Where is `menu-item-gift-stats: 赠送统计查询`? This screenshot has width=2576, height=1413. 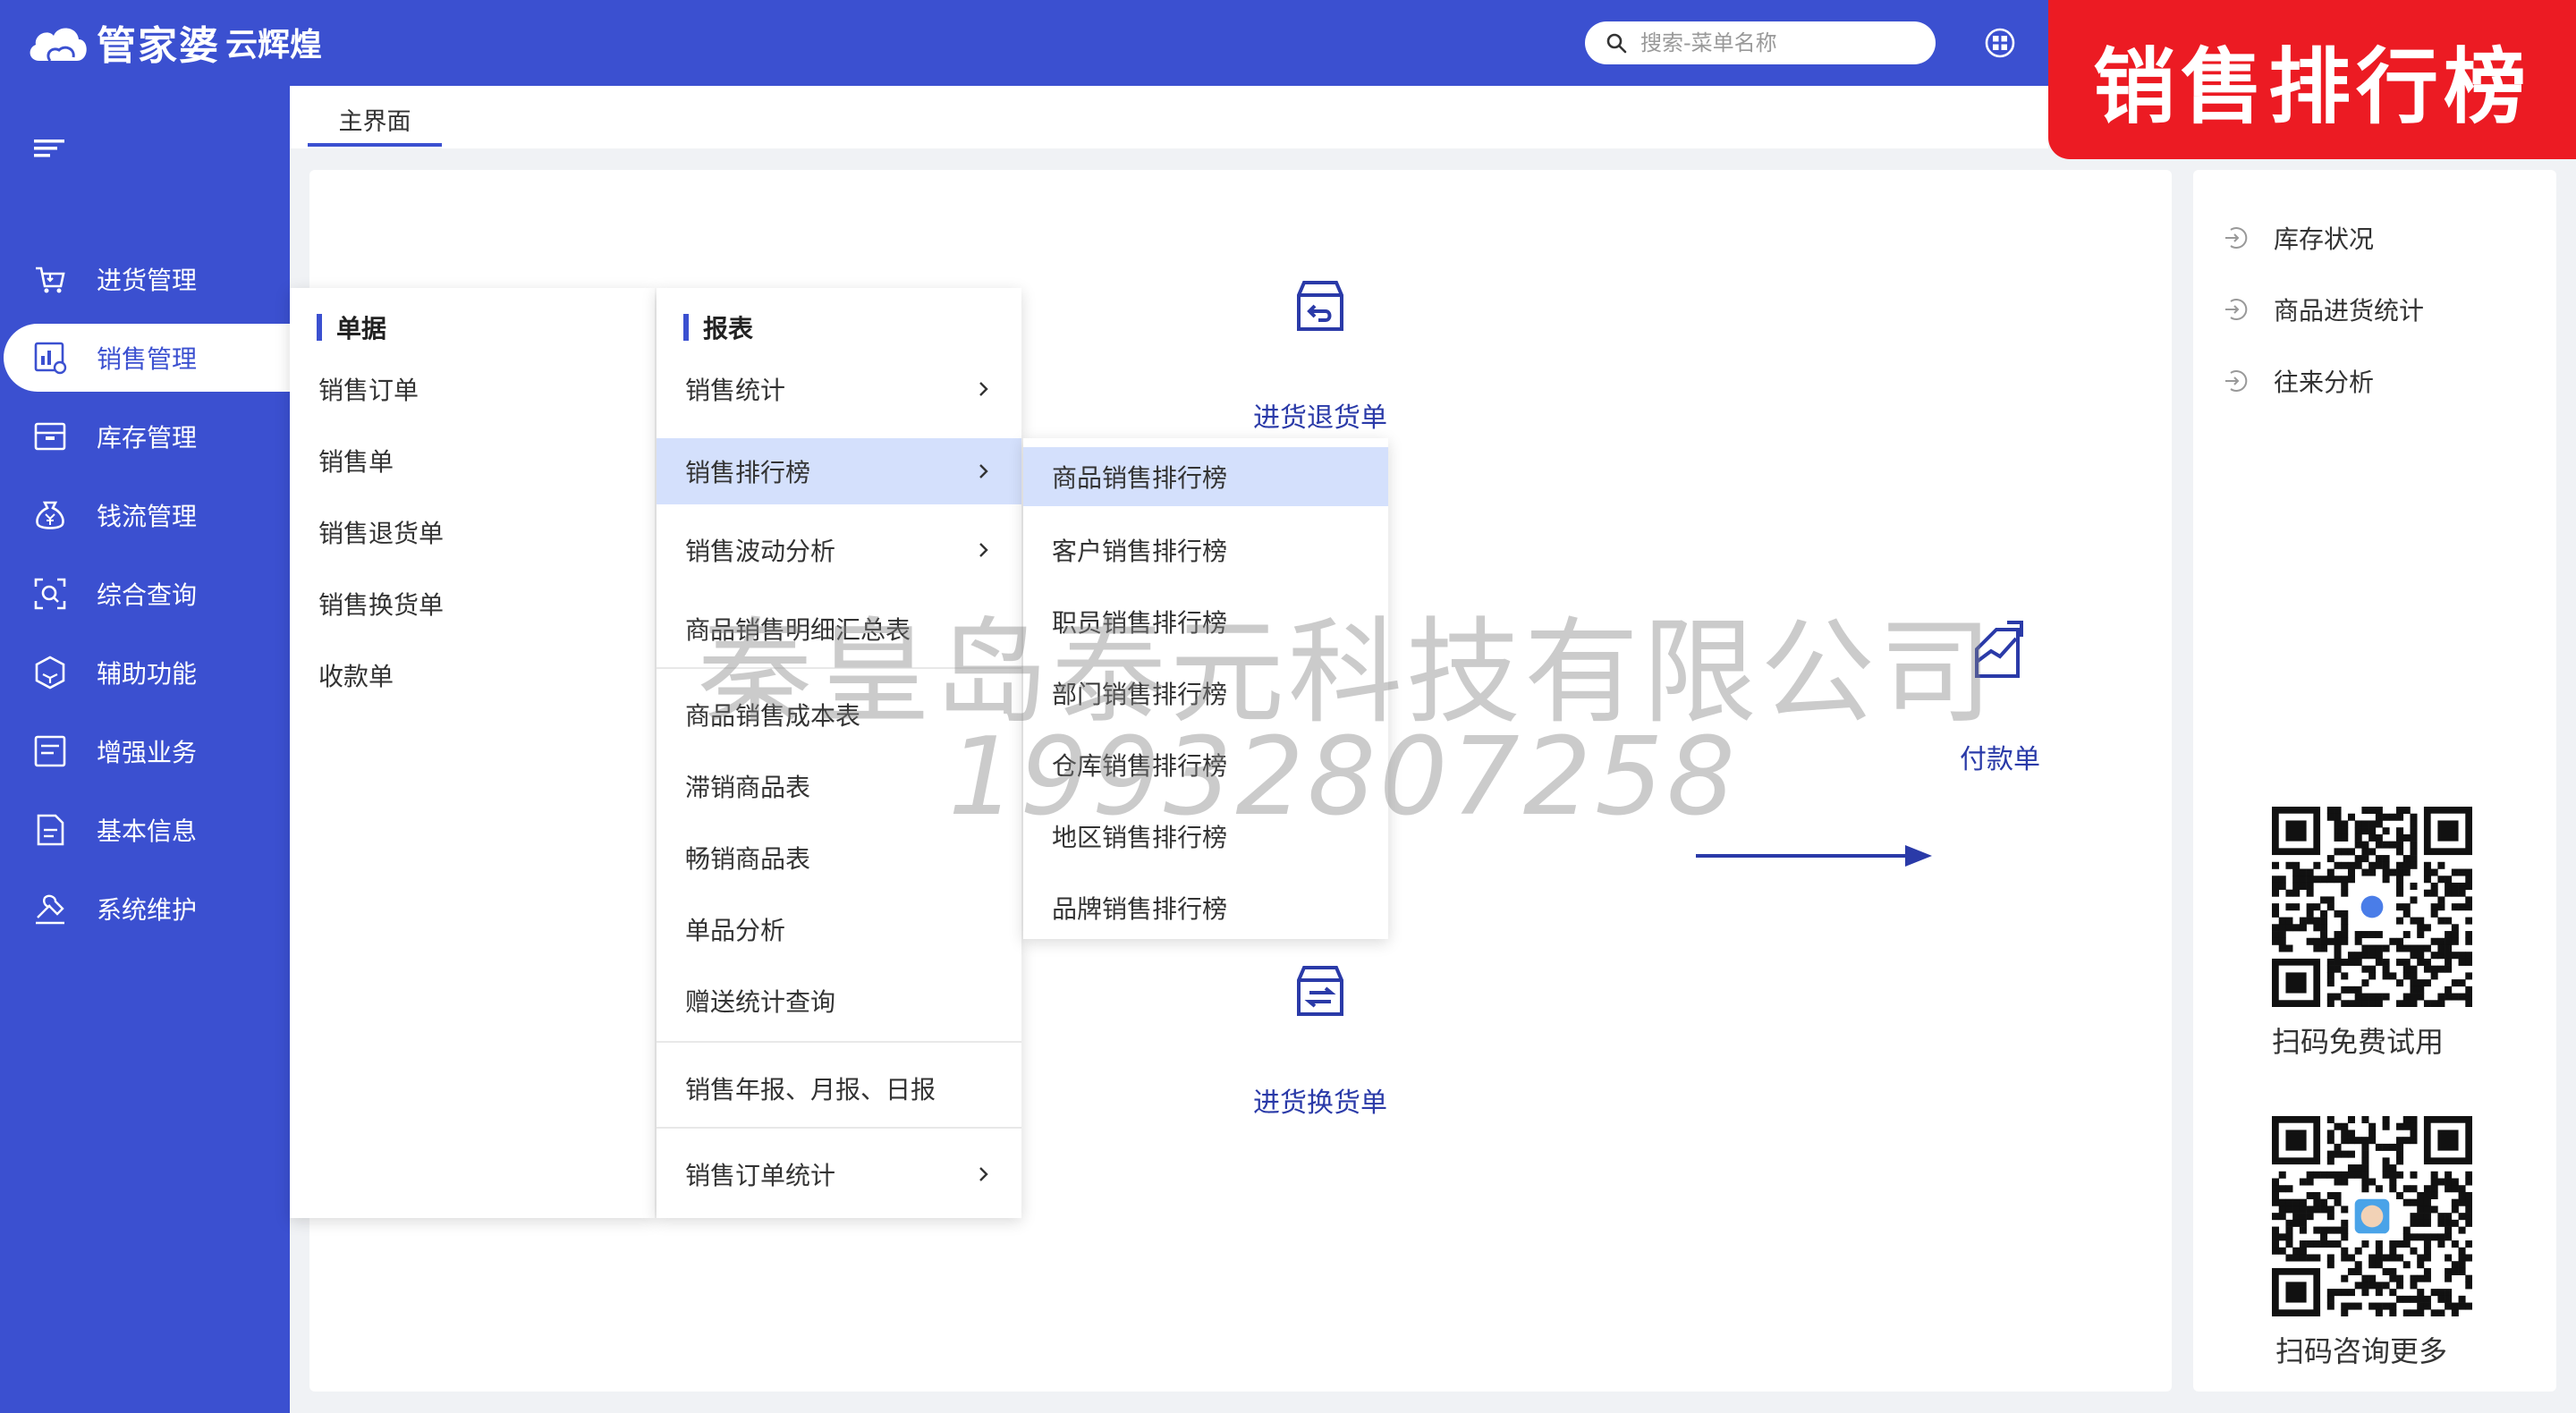 menu-item-gift-stats: 赠送统计查询 is located at coordinates (839, 1001).